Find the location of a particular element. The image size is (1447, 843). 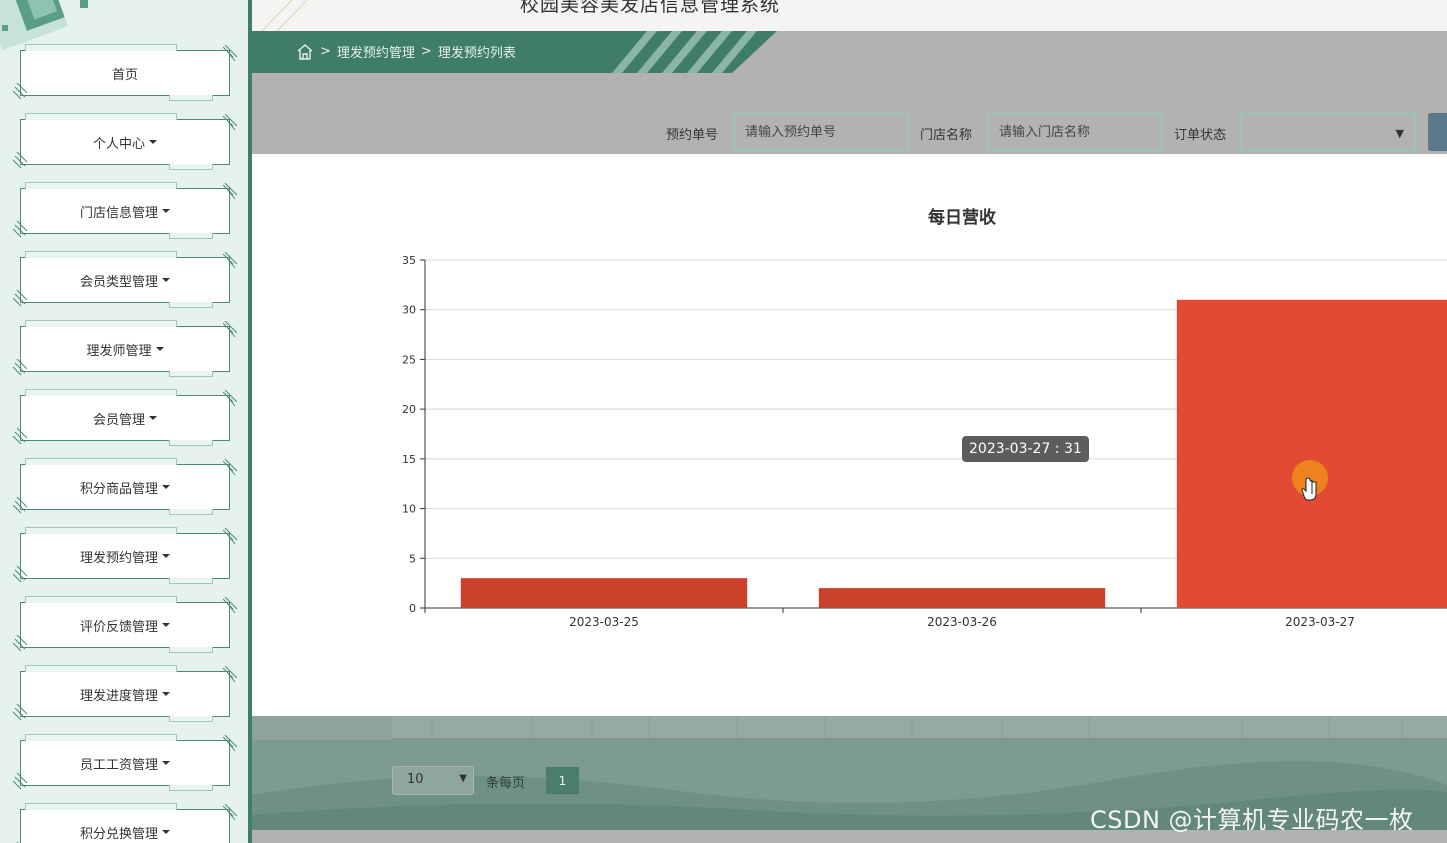

order-status-label: 订单状态 is located at coordinates (1200, 135).